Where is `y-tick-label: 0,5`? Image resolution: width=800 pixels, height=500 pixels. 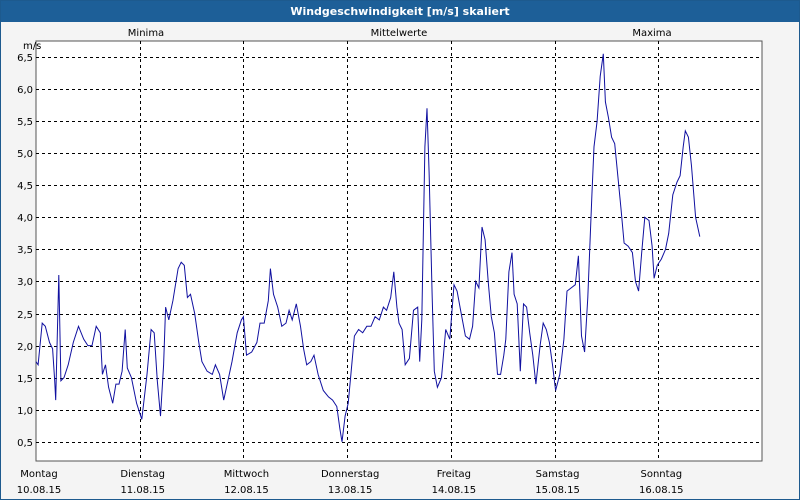
y-tick-label: 0,5 is located at coordinates (25, 443).